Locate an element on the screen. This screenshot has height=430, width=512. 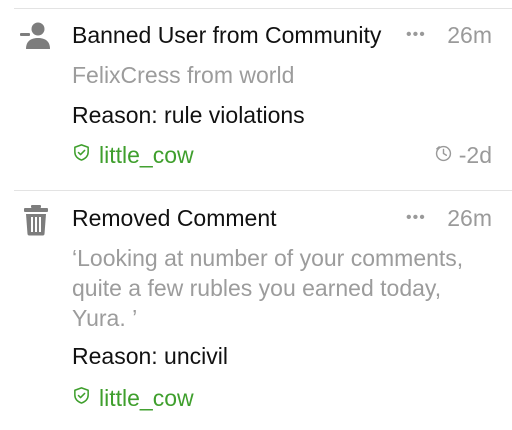
clock-icon is located at coordinates (443, 155).